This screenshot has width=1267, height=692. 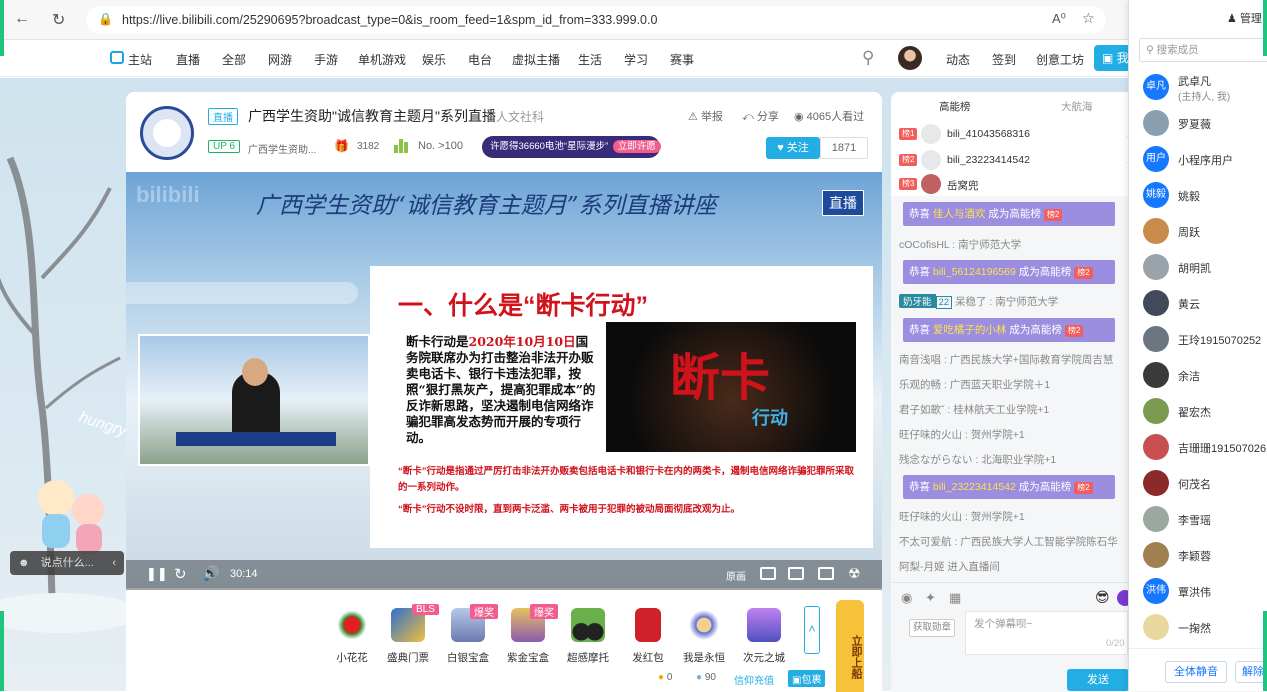 I want to click on member-row: 黄云, so click(x=1205, y=304).